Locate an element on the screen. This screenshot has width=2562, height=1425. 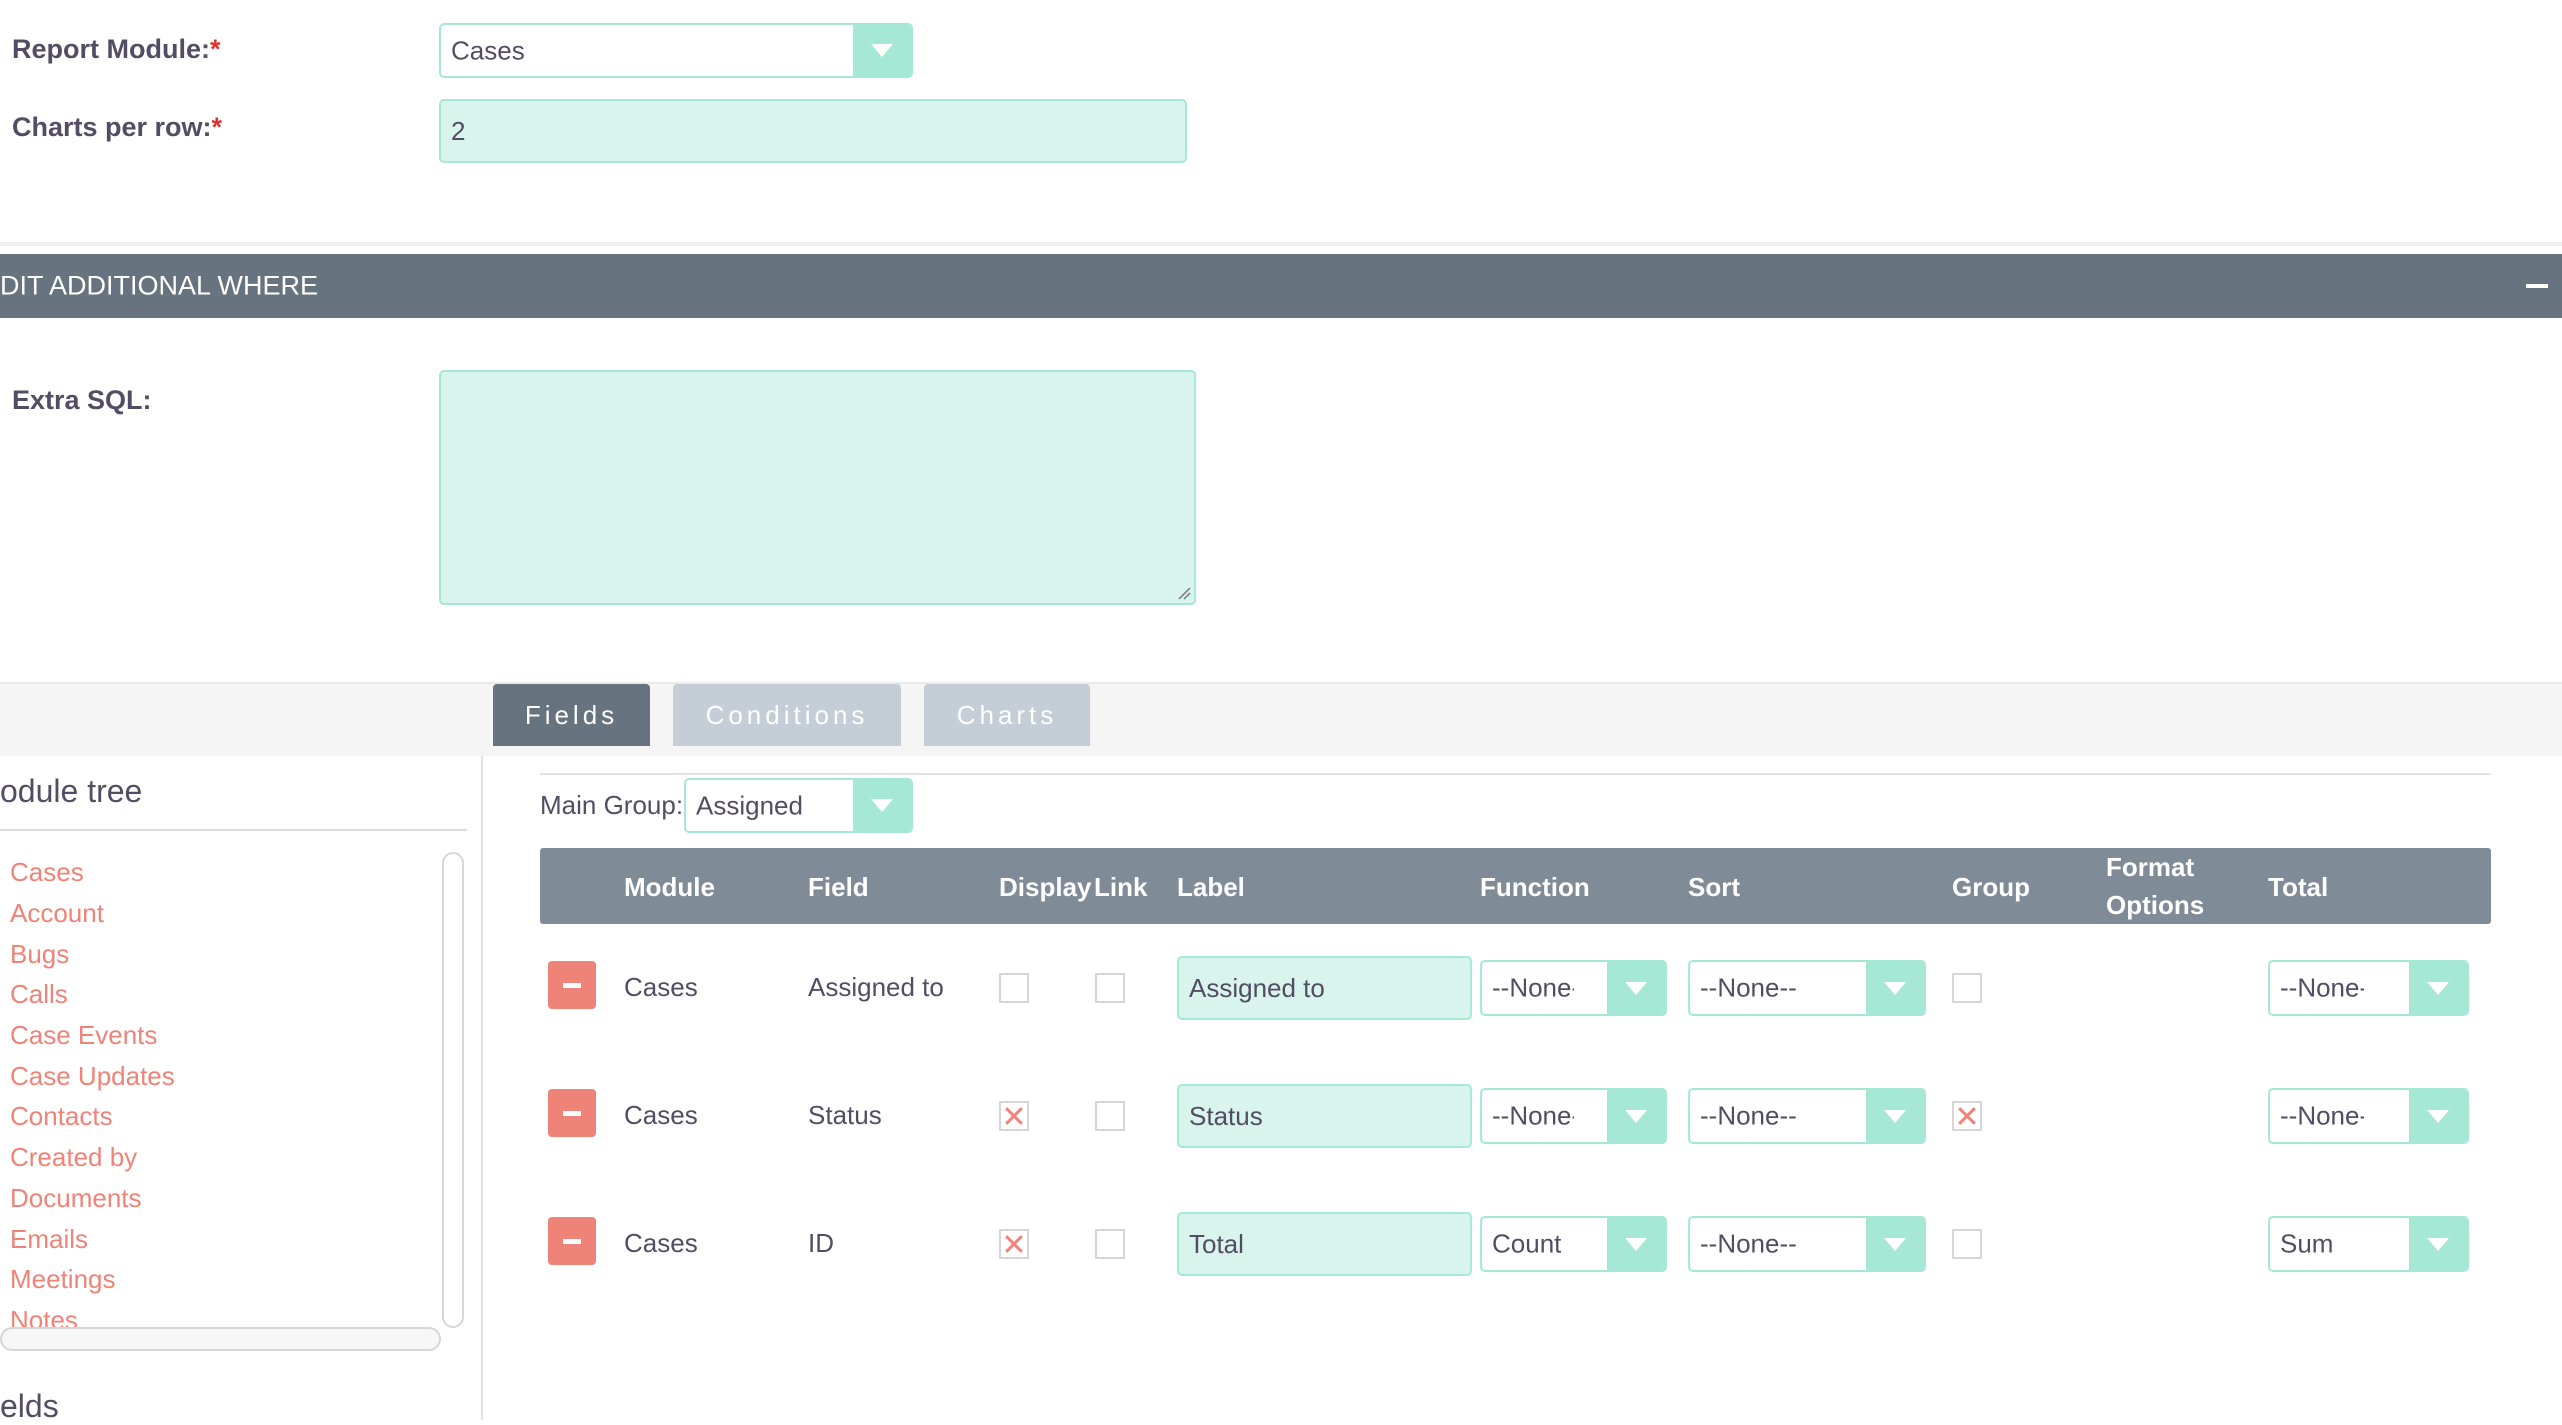
extra-sql-label: Extra SQL: is located at coordinates (82, 400).